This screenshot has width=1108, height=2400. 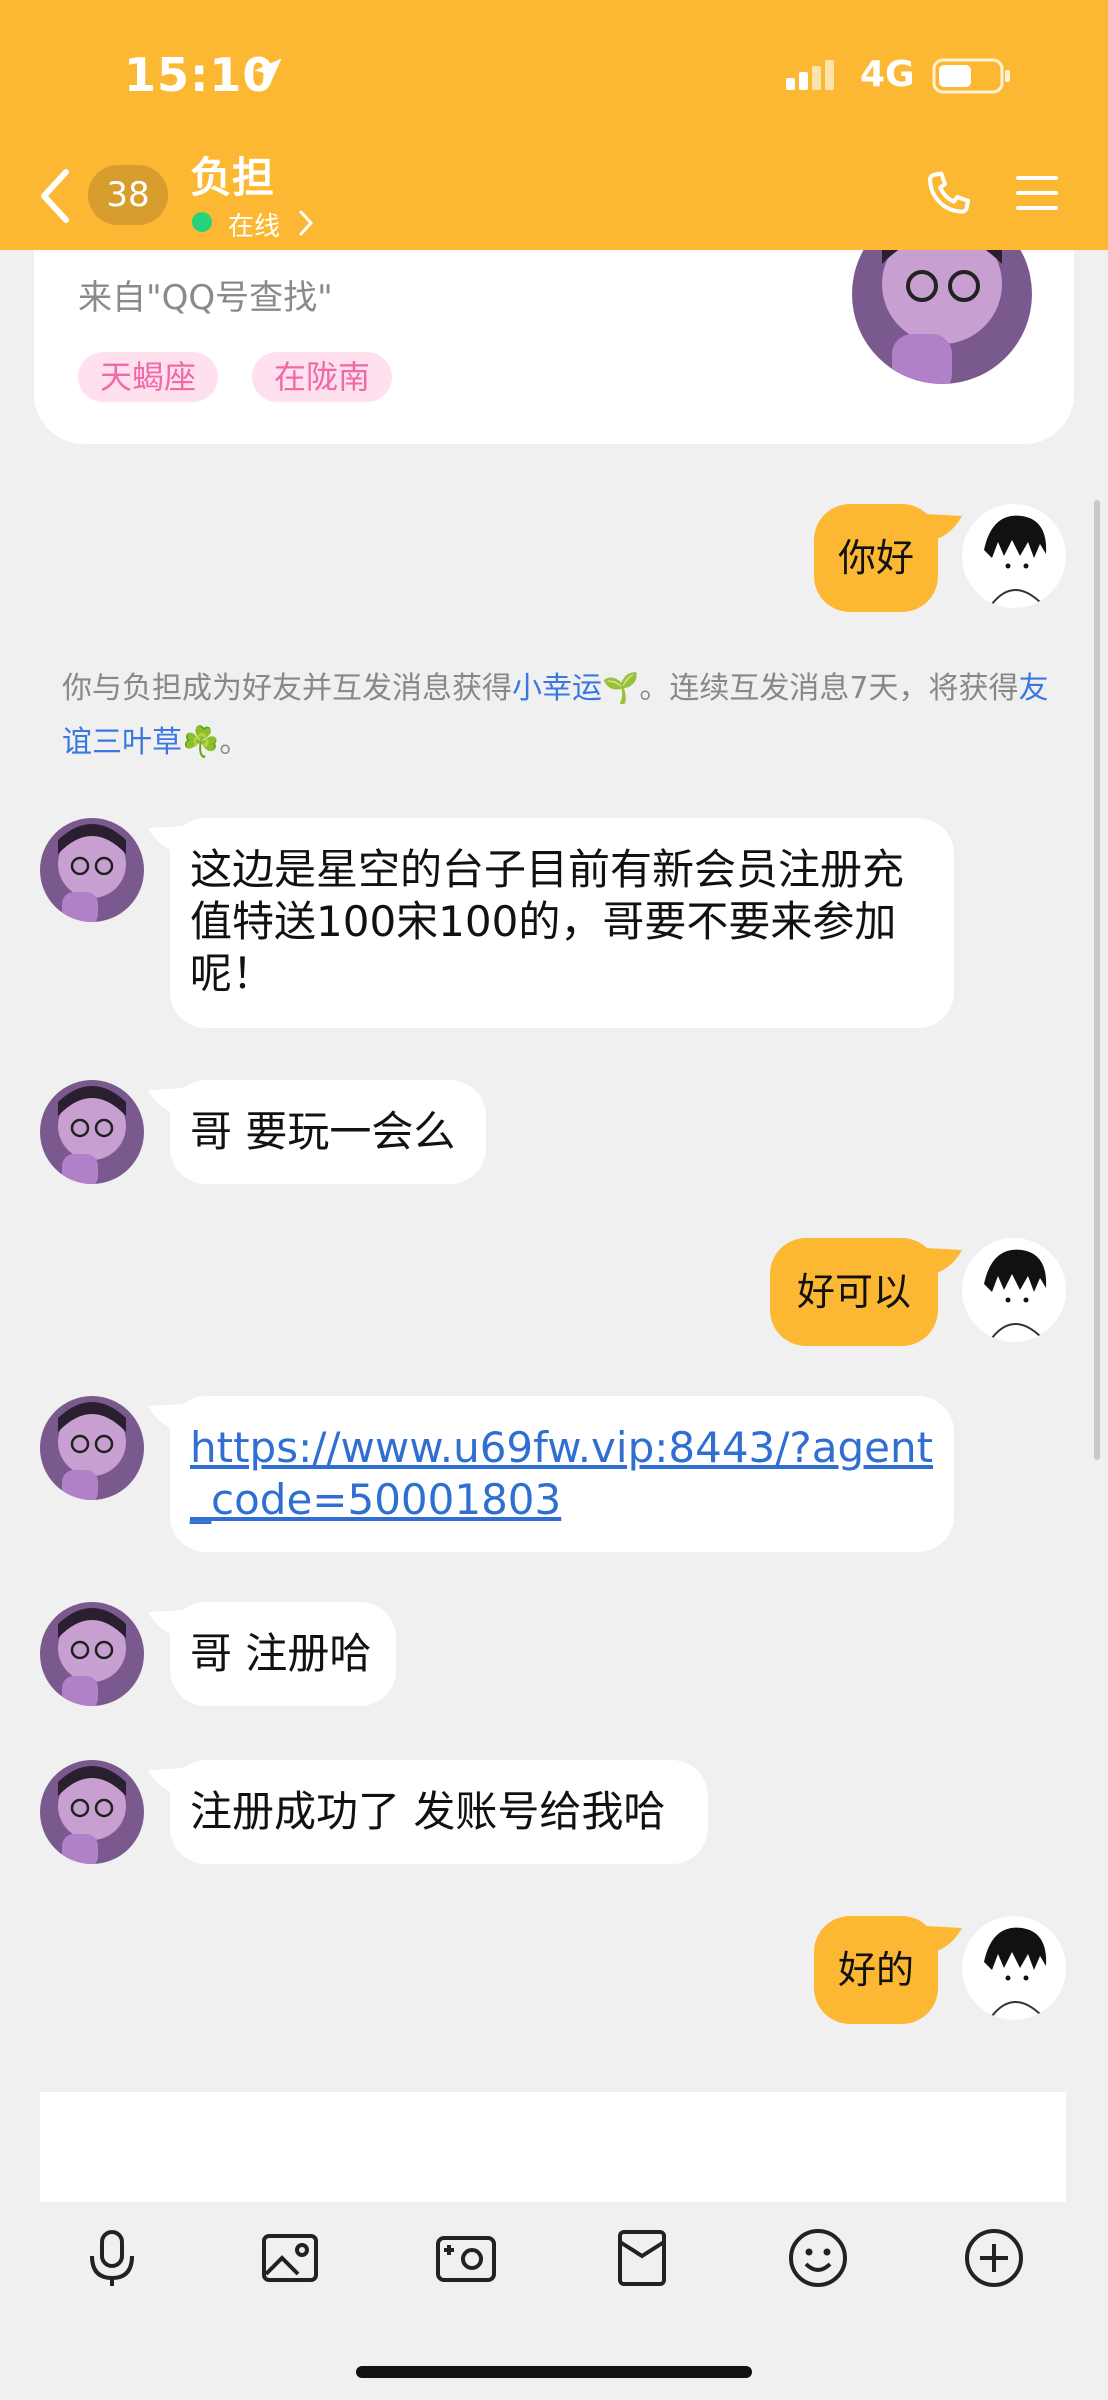 What do you see at coordinates (553, 2147) in the screenshot?
I see `message-input` at bounding box center [553, 2147].